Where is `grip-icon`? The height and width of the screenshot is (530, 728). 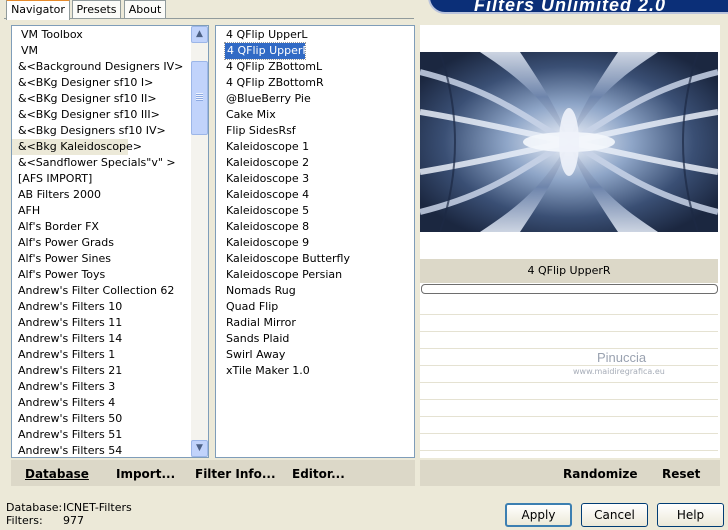 grip-icon is located at coordinates (199, 97).